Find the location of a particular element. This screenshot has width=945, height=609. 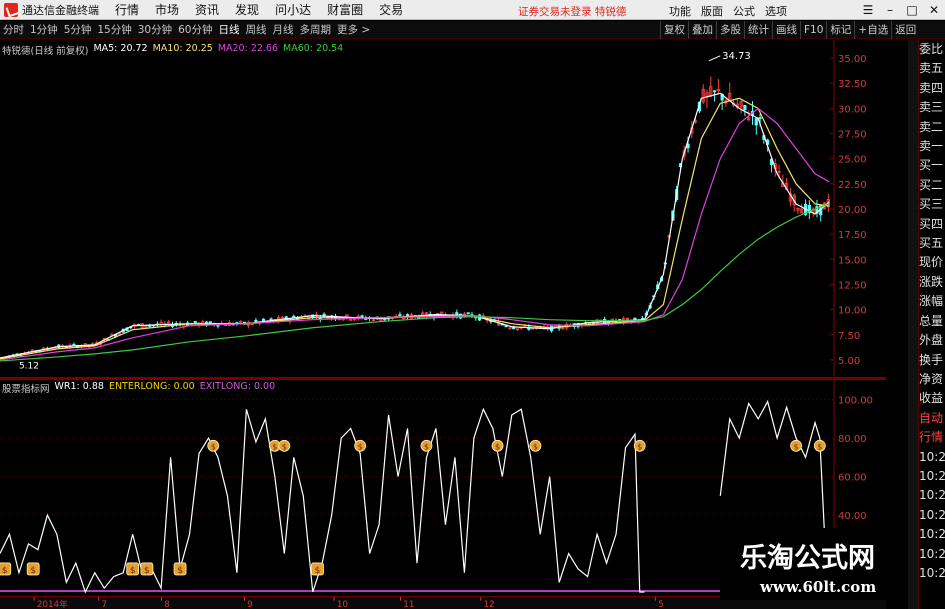

menu-item-ask: 问小达 is located at coordinates (293, 9).